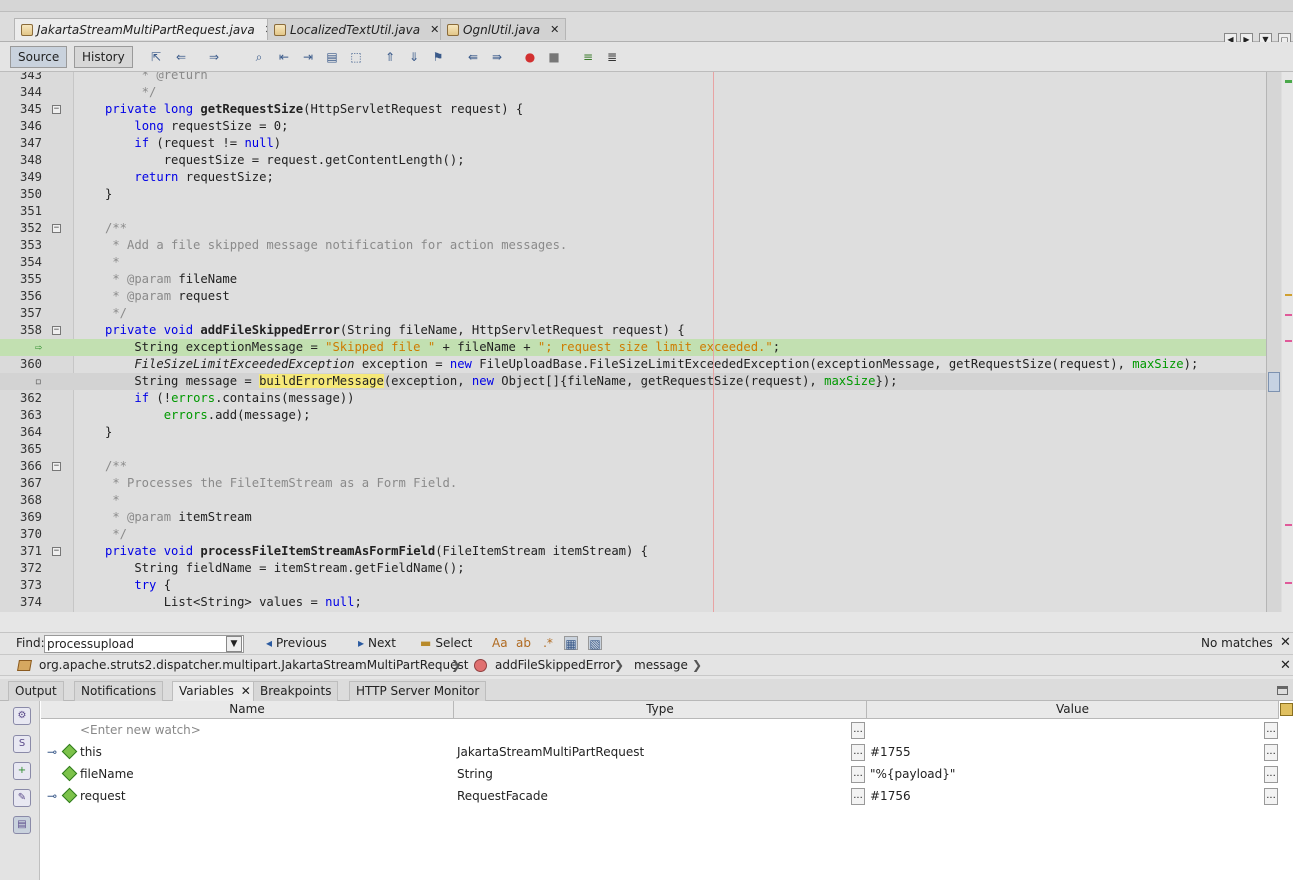 This screenshot has width=1293, height=880. Describe the element at coordinates (21, 483) in the screenshot. I see `line-number: 367` at that location.